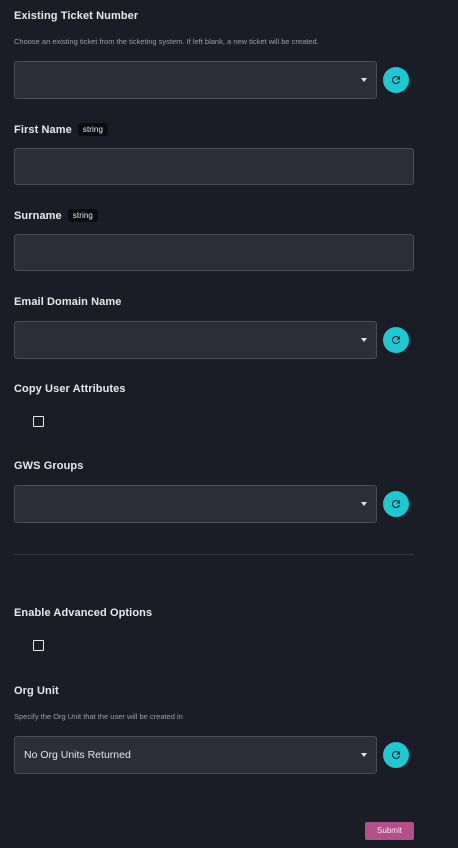 The image size is (458, 848). What do you see at coordinates (214, 554) in the screenshot?
I see `section-divider` at bounding box center [214, 554].